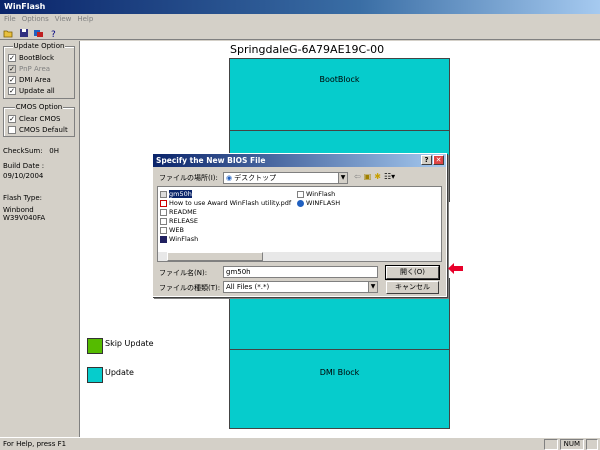 The height and width of the screenshot is (450, 600). What do you see at coordinates (300, 20) in the screenshot?
I see `menubar: File Options View Help` at bounding box center [300, 20].